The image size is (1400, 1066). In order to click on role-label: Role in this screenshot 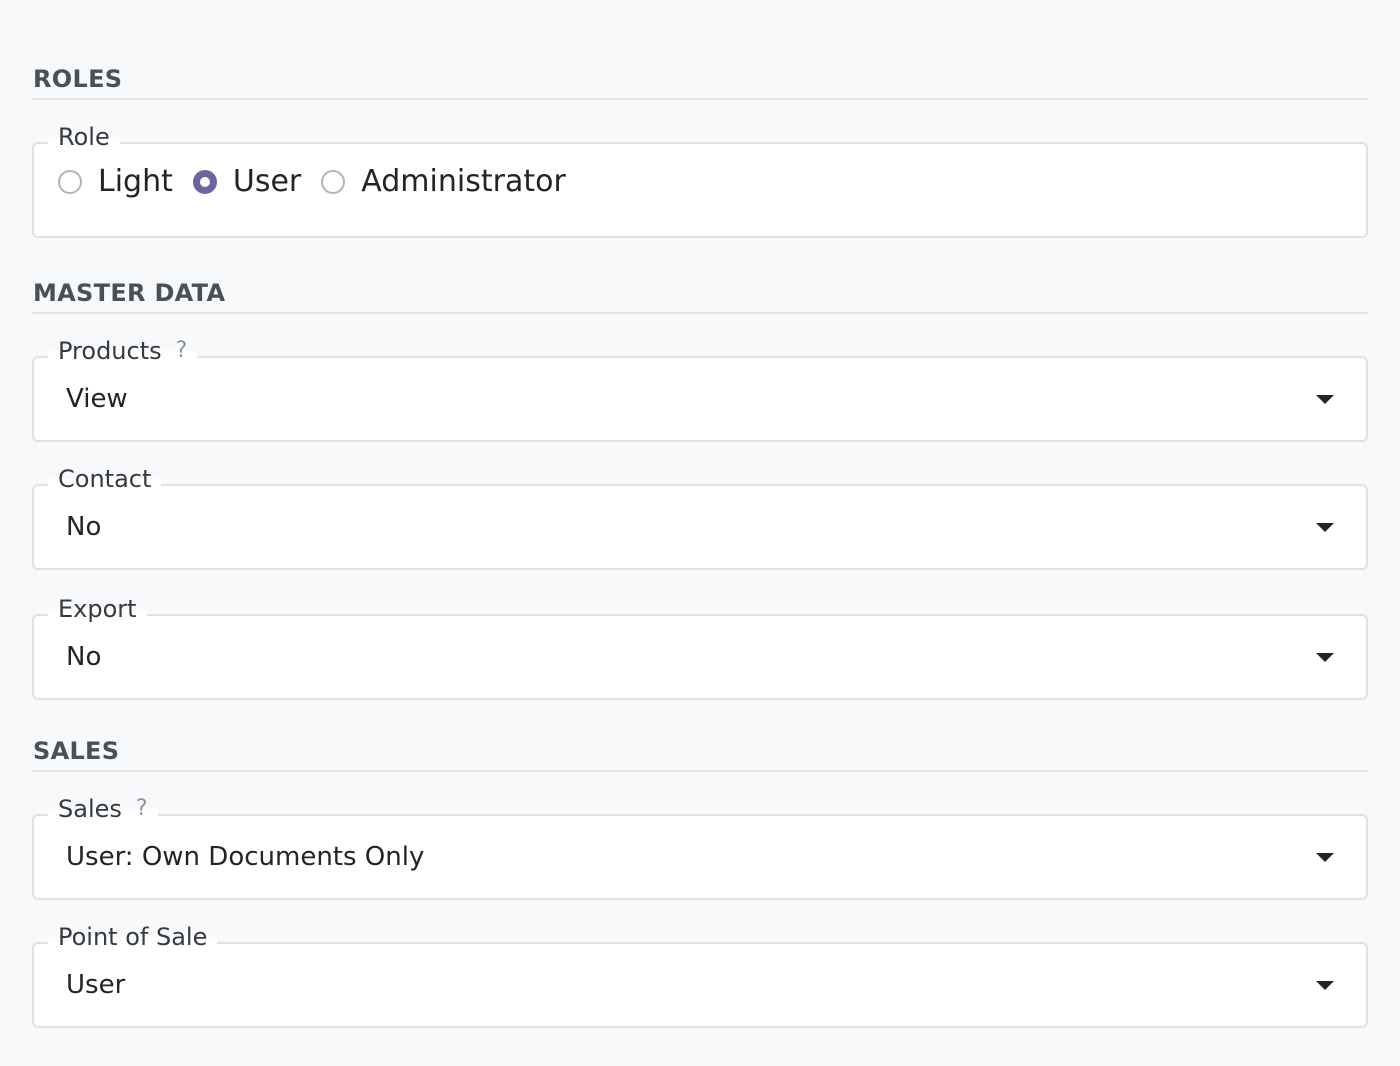, I will do `click(84, 137)`.